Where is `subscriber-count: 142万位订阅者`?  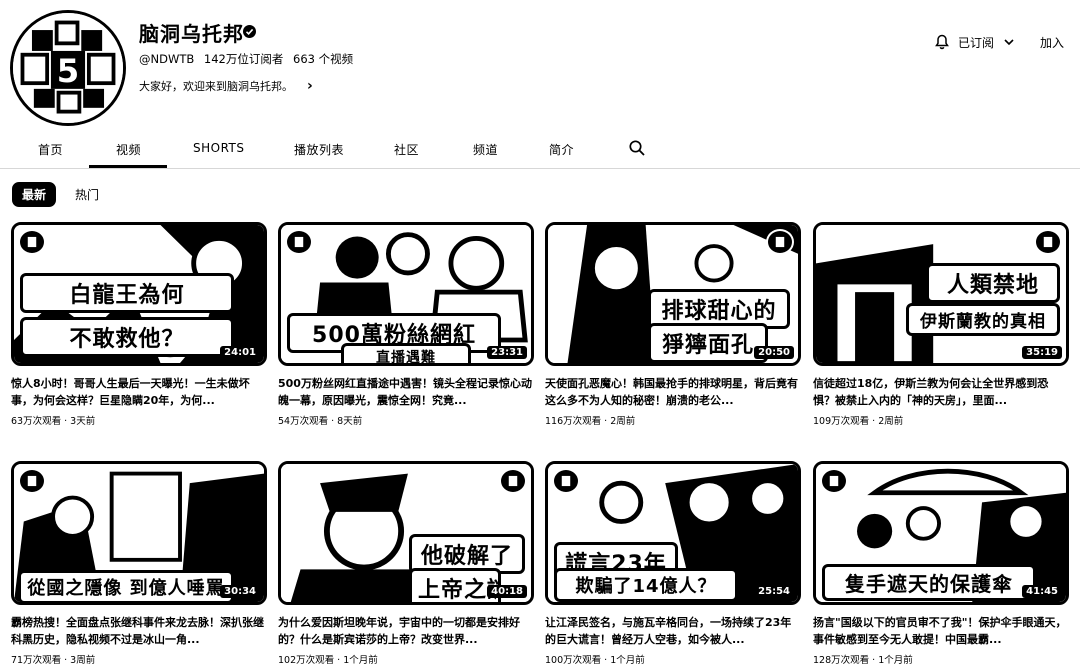 subscriber-count: 142万位订阅者 is located at coordinates (243, 59).